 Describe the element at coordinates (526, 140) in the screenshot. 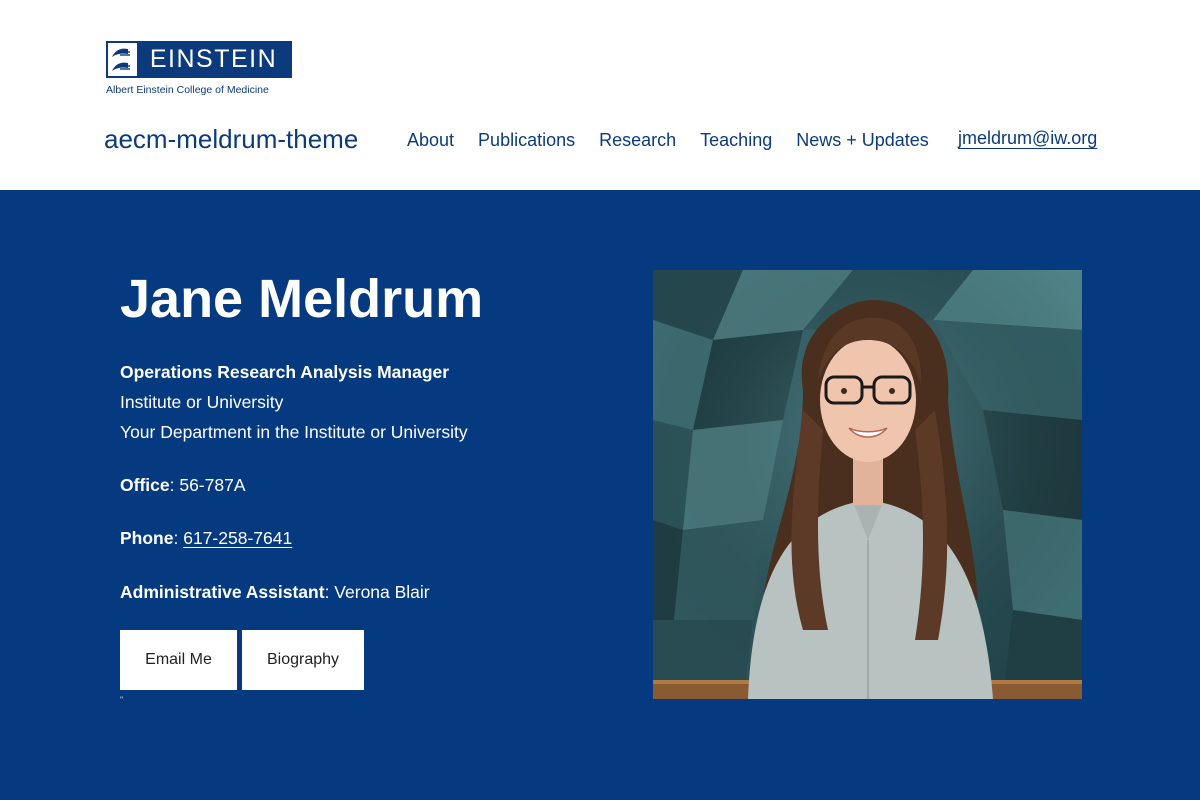

I see `nav-item-publications: Publications` at that location.